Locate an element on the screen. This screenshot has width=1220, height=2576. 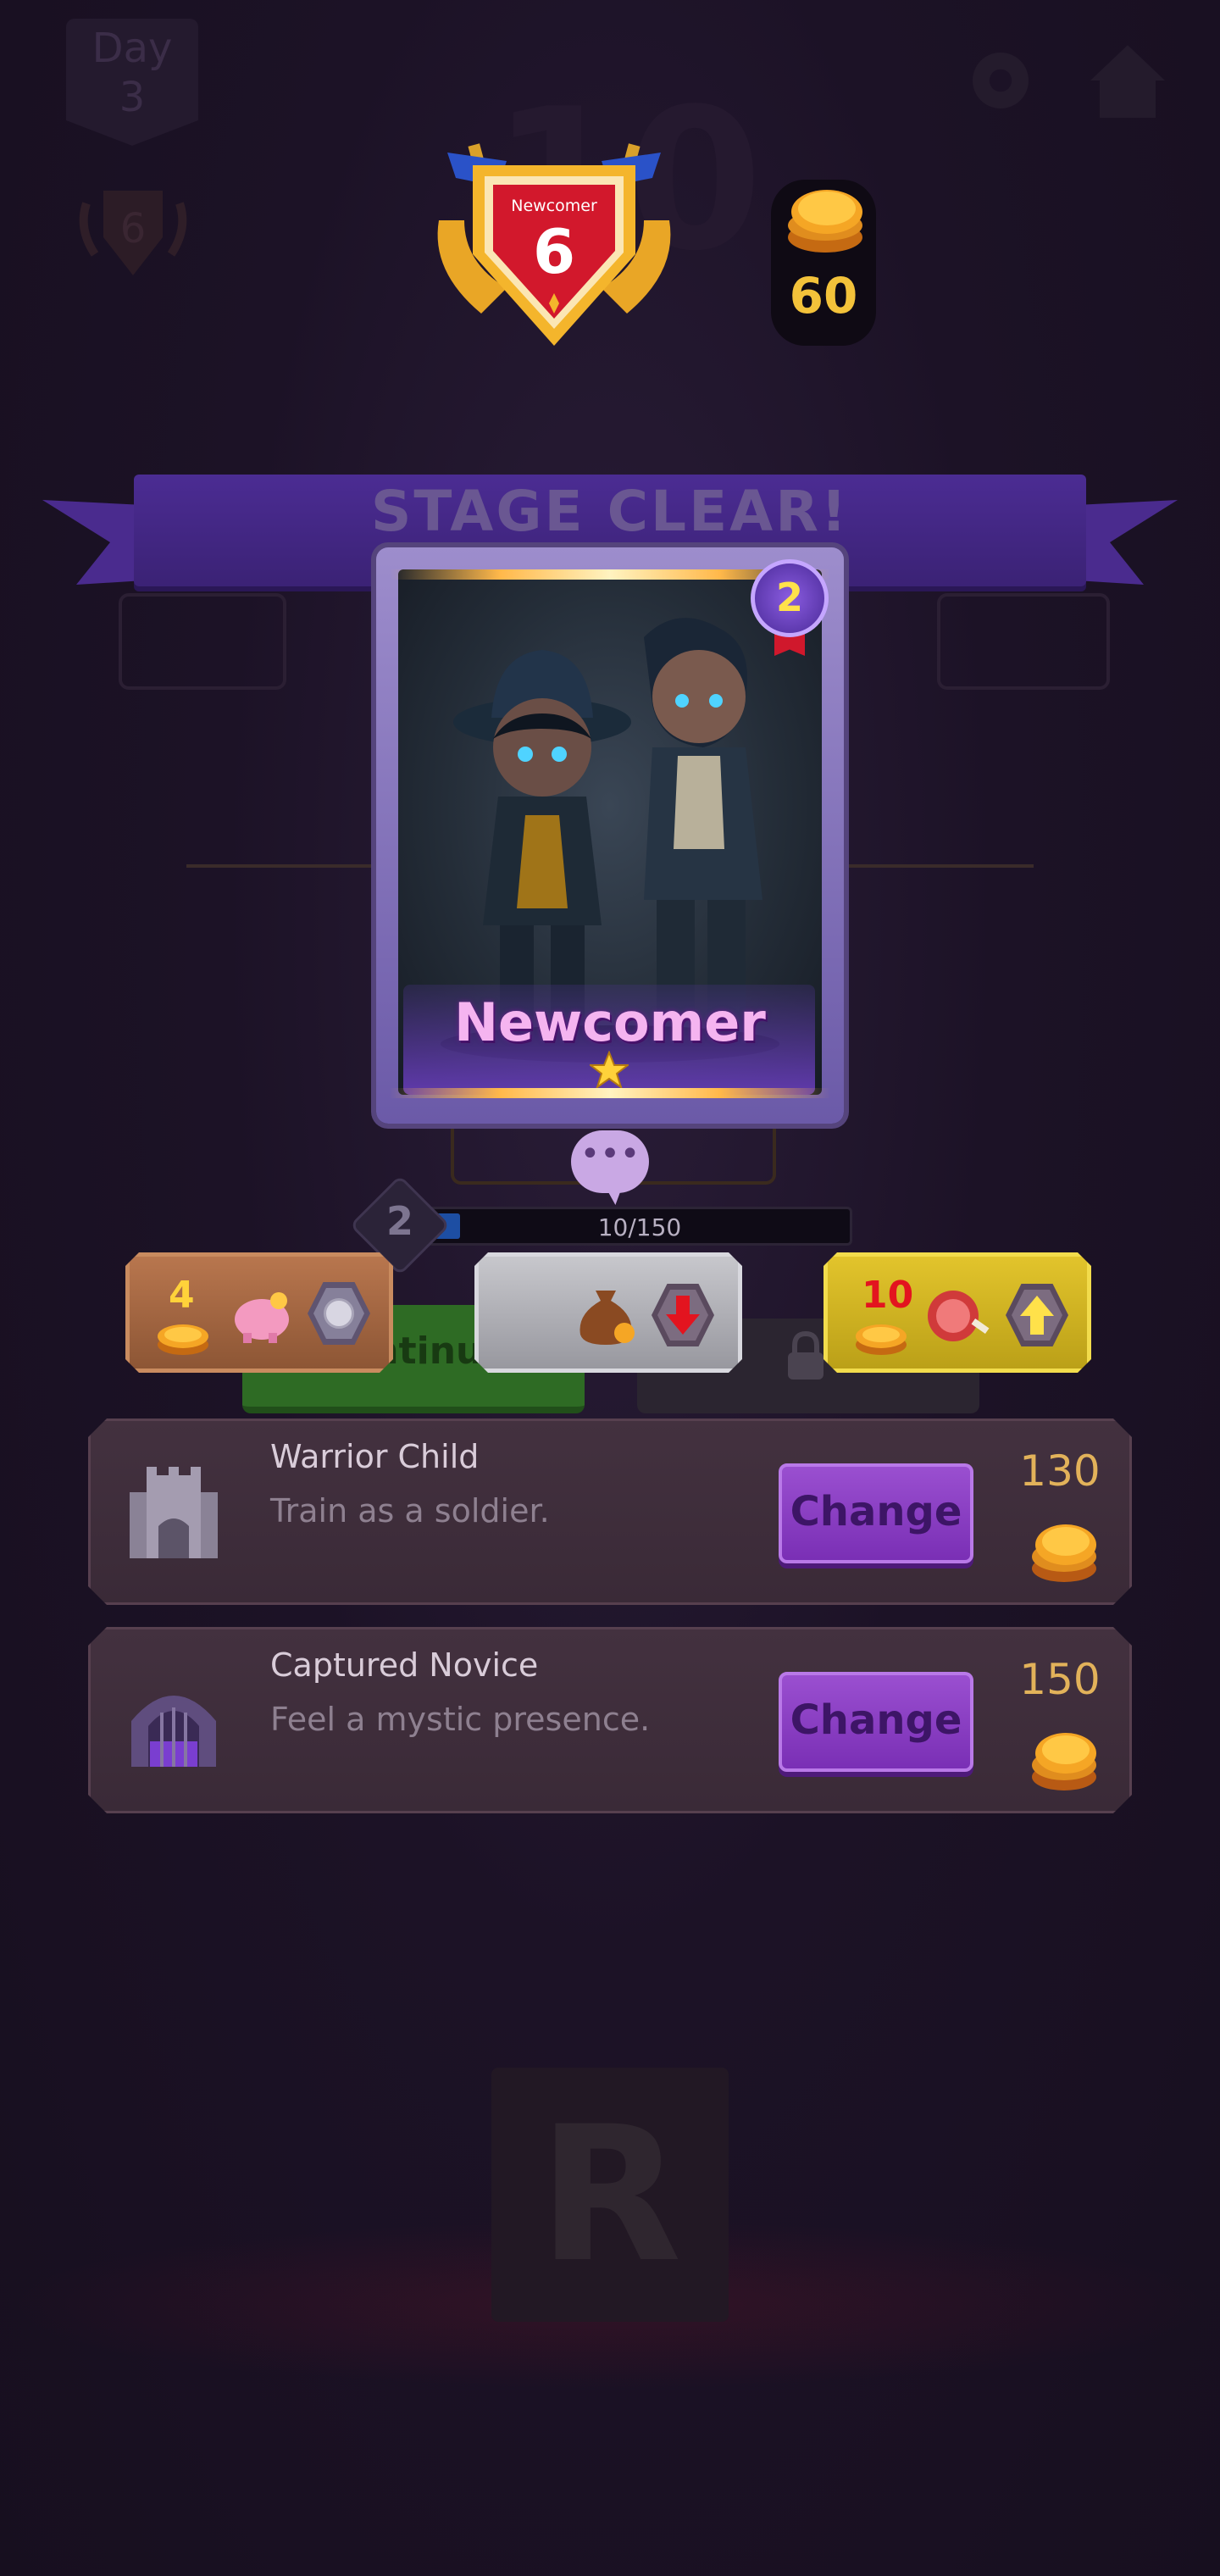
job-title: Warrior Child is located at coordinates (375, 1456).